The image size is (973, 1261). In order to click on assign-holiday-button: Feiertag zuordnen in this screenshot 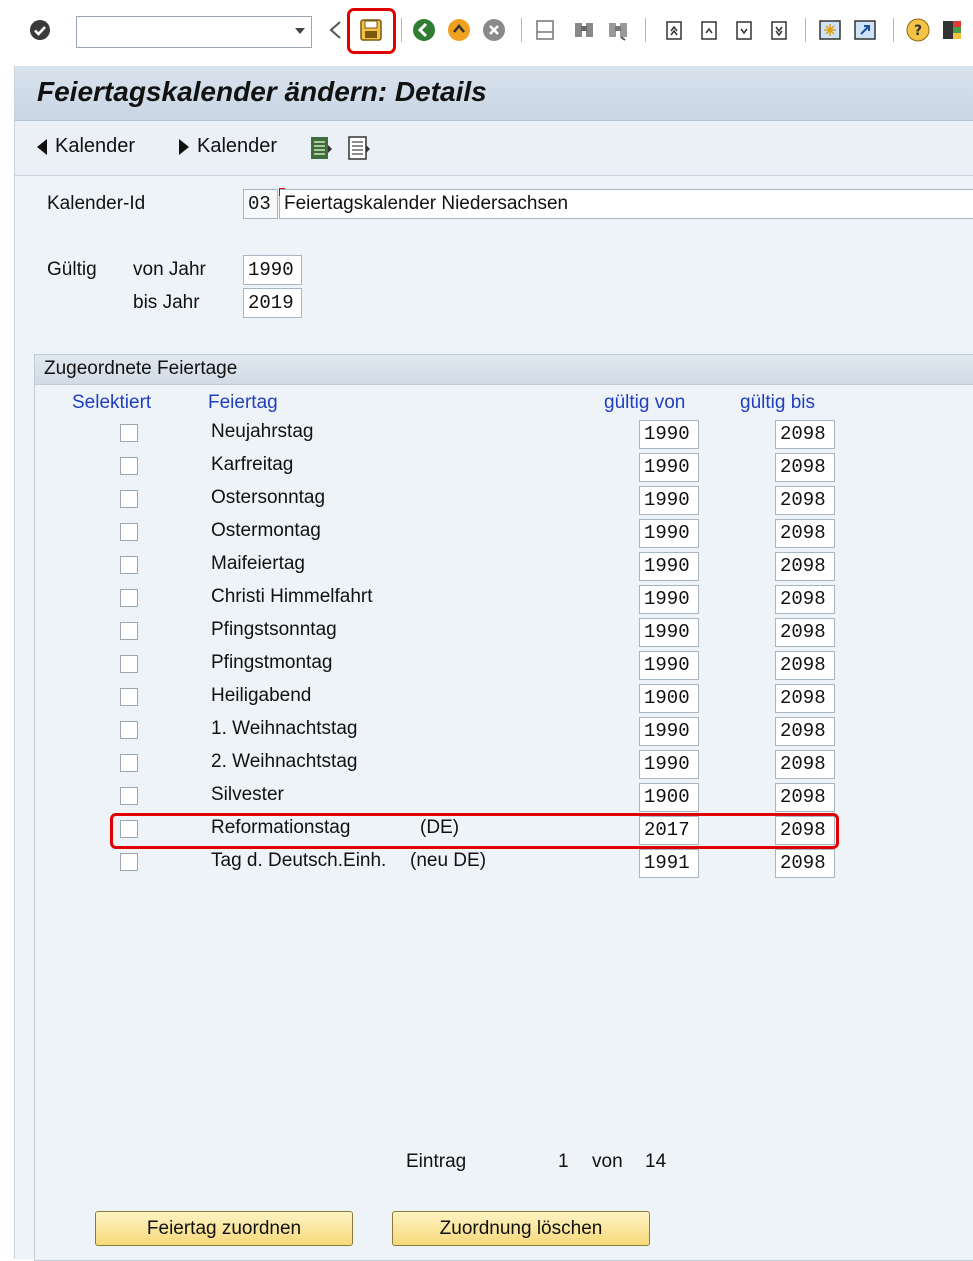, I will do `click(224, 1228)`.